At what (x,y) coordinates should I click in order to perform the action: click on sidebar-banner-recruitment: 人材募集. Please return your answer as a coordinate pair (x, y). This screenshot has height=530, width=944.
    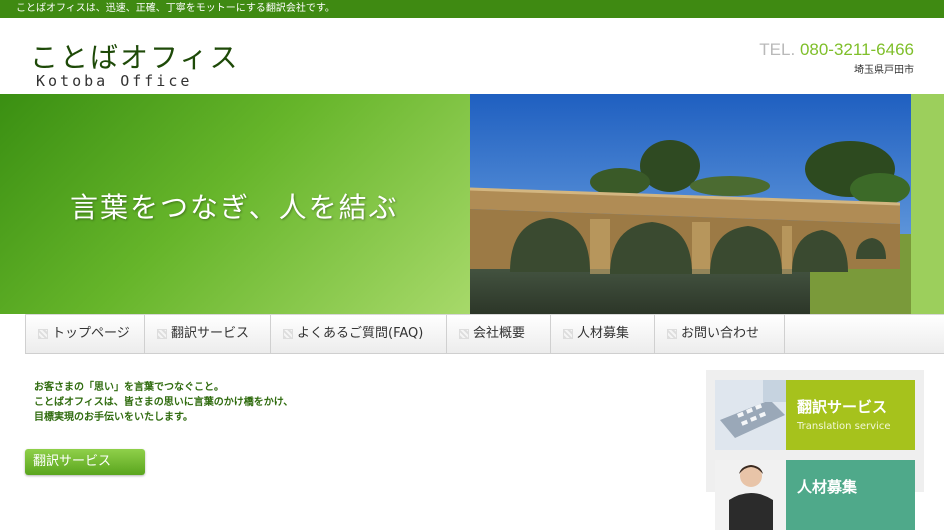
    Looking at the image, I should click on (815, 495).